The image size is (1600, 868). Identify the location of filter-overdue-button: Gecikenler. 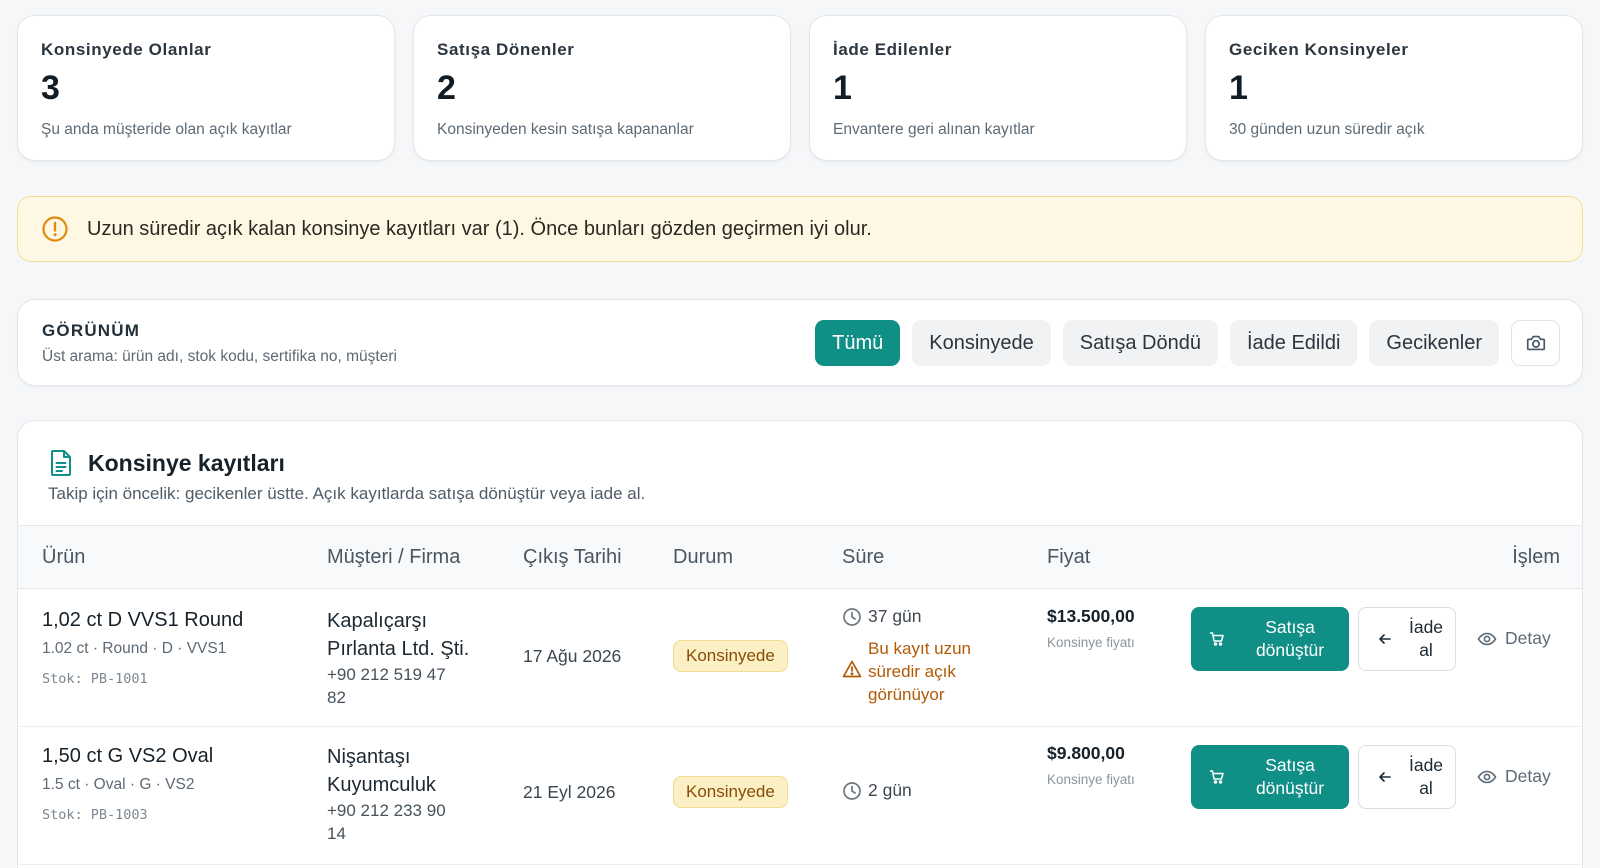
(1434, 343).